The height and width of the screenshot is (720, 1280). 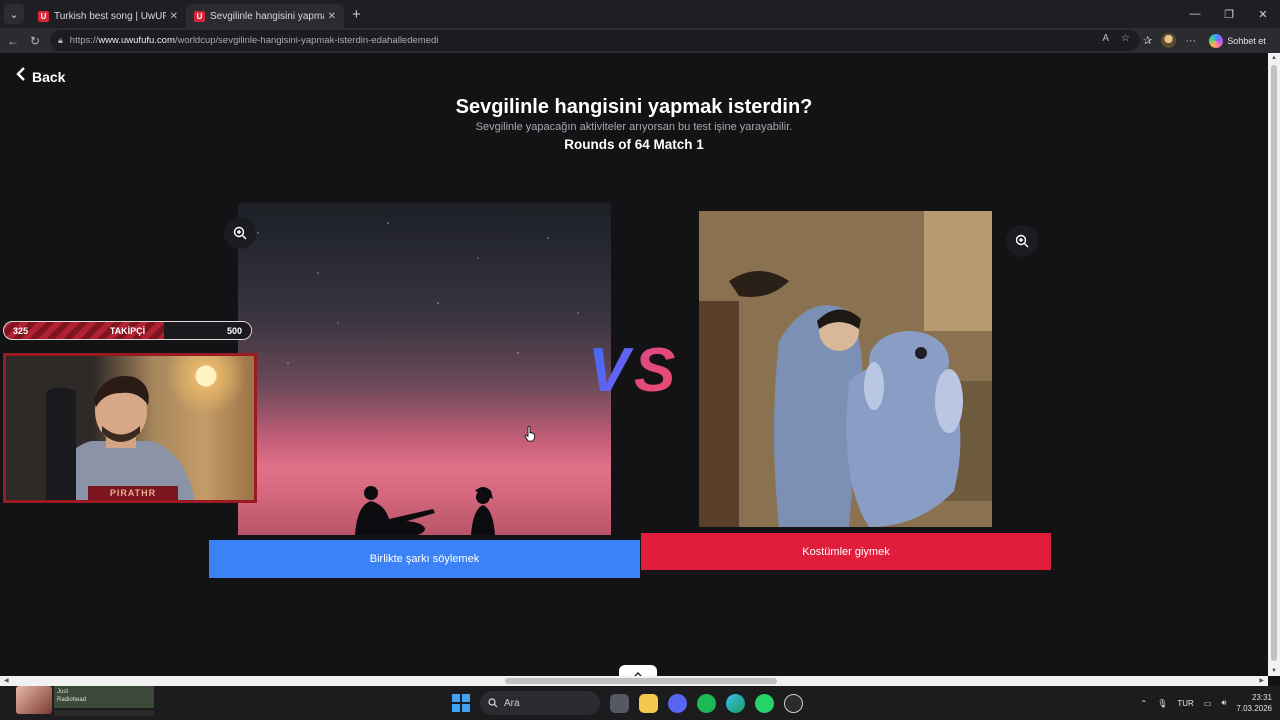 I want to click on webcam-overlay: PIRATHR, so click(x=130, y=428).